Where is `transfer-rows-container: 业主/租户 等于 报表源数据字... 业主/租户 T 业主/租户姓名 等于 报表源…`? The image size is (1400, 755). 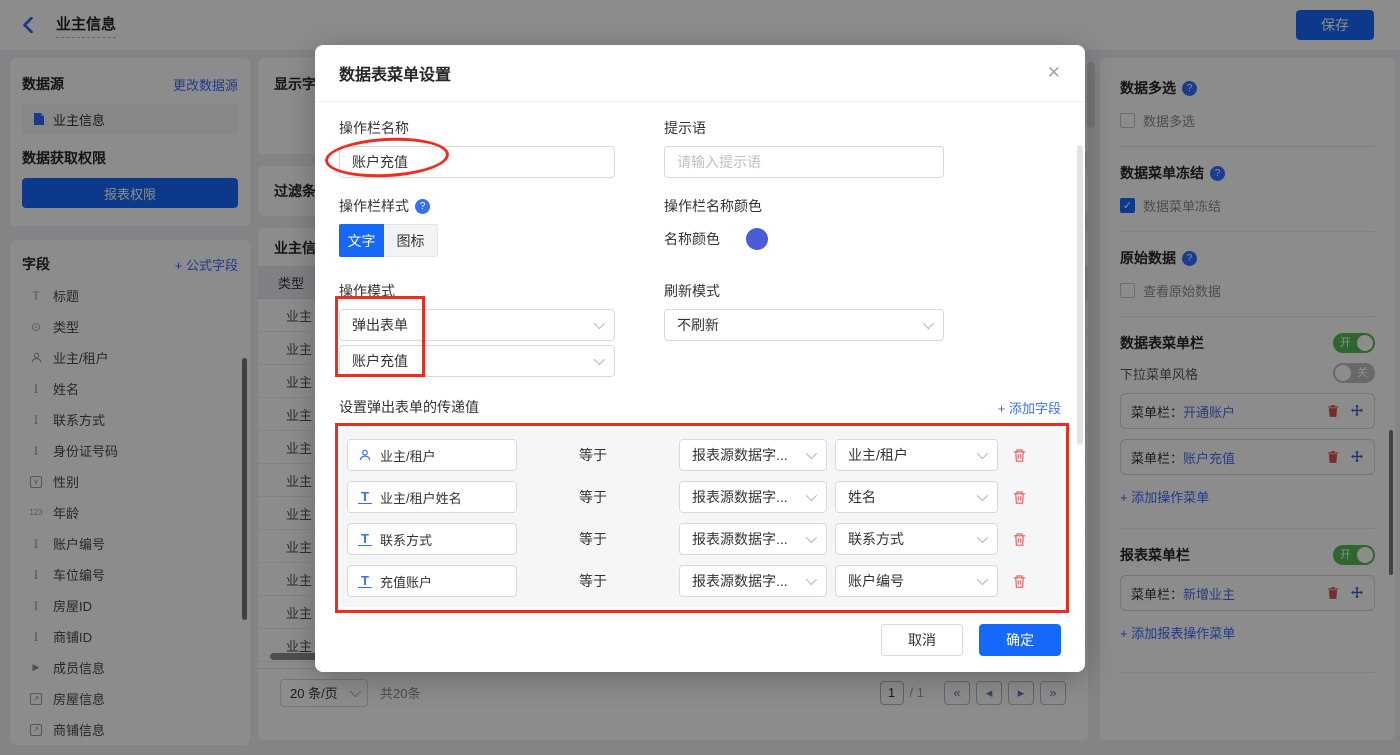
transfer-rows-container: 业主/租户 等于 报表源数据字... 业主/租户 T 业主/租户姓名 等于 报表源… is located at coordinates (700, 518).